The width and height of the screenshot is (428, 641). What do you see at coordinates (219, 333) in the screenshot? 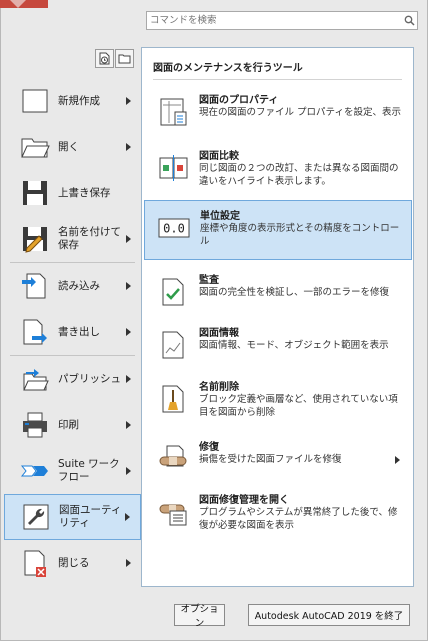
I see `panel-item-title: 図面情報` at bounding box center [219, 333].